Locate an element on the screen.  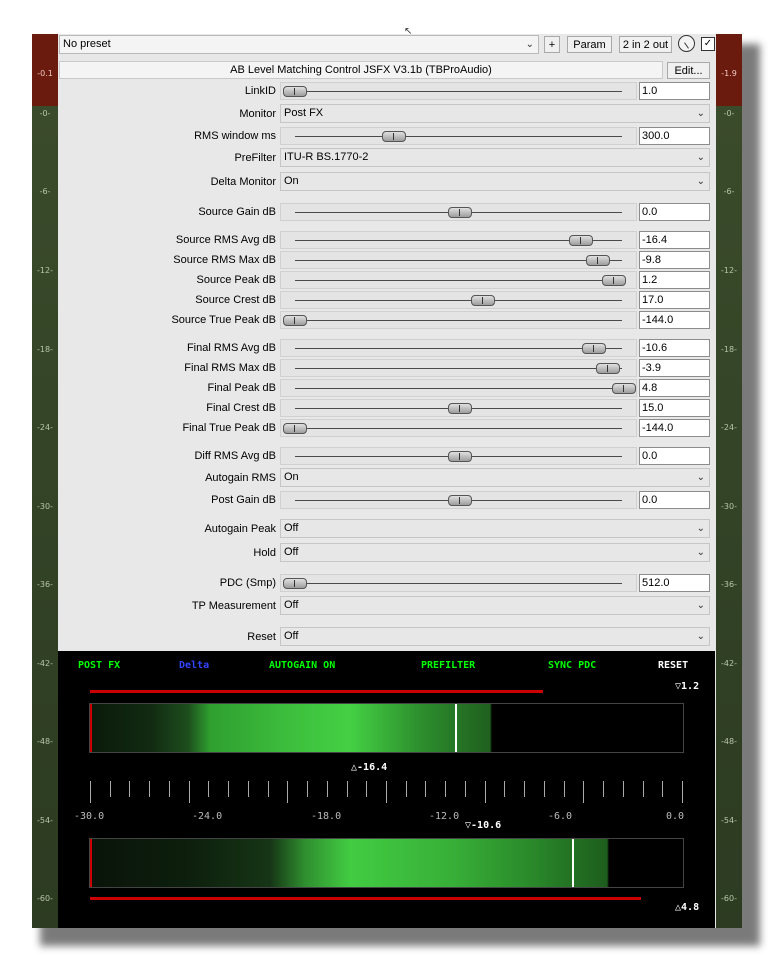
wet-knob-icon is located at coordinates (686, 43).